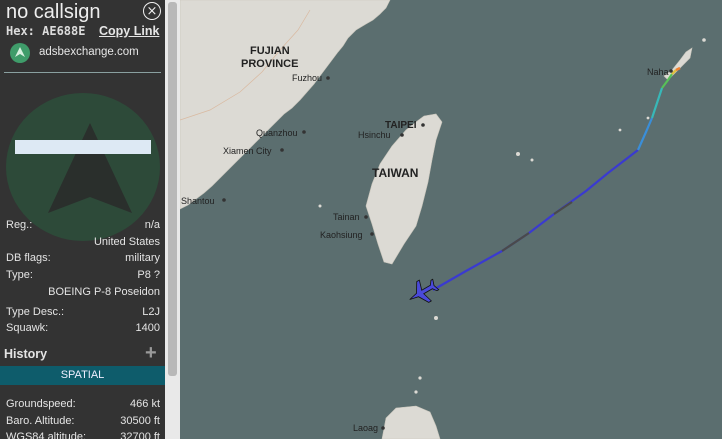 The height and width of the screenshot is (439, 722). What do you see at coordinates (277, 133) in the screenshot?
I see `label-quanzhou: Quanzhou` at bounding box center [277, 133].